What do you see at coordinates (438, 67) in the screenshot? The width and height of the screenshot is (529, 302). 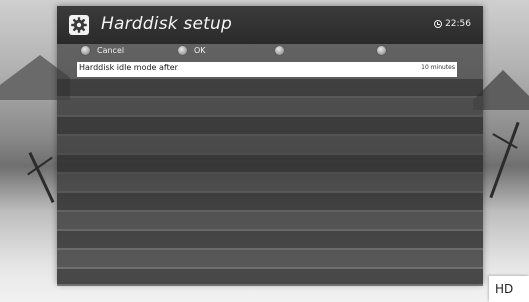 I see `setting-value: 10 minutes` at bounding box center [438, 67].